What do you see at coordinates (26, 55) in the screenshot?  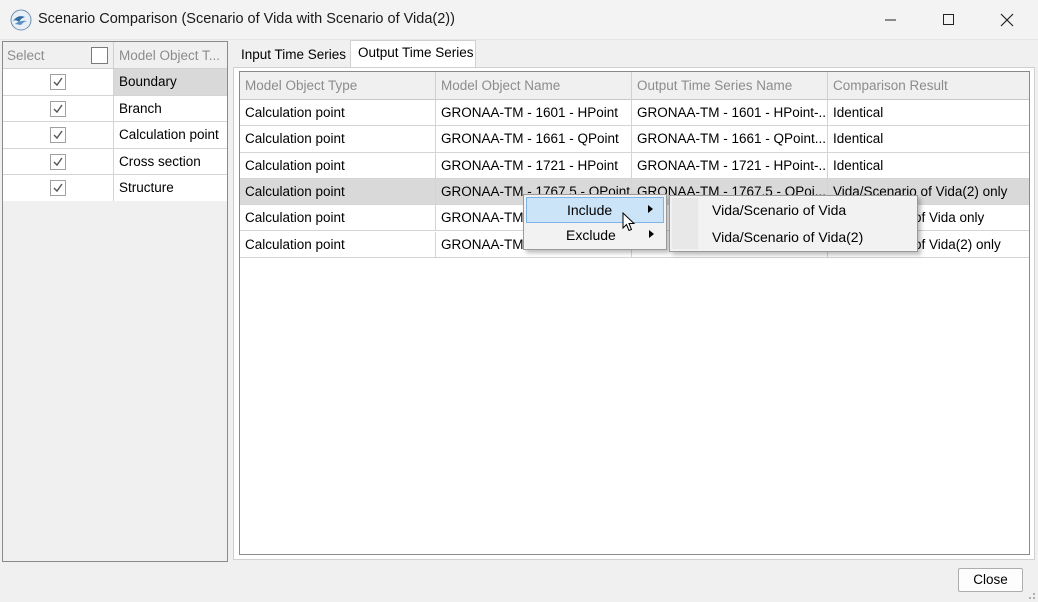 I see `header-select-label: Select` at bounding box center [26, 55].